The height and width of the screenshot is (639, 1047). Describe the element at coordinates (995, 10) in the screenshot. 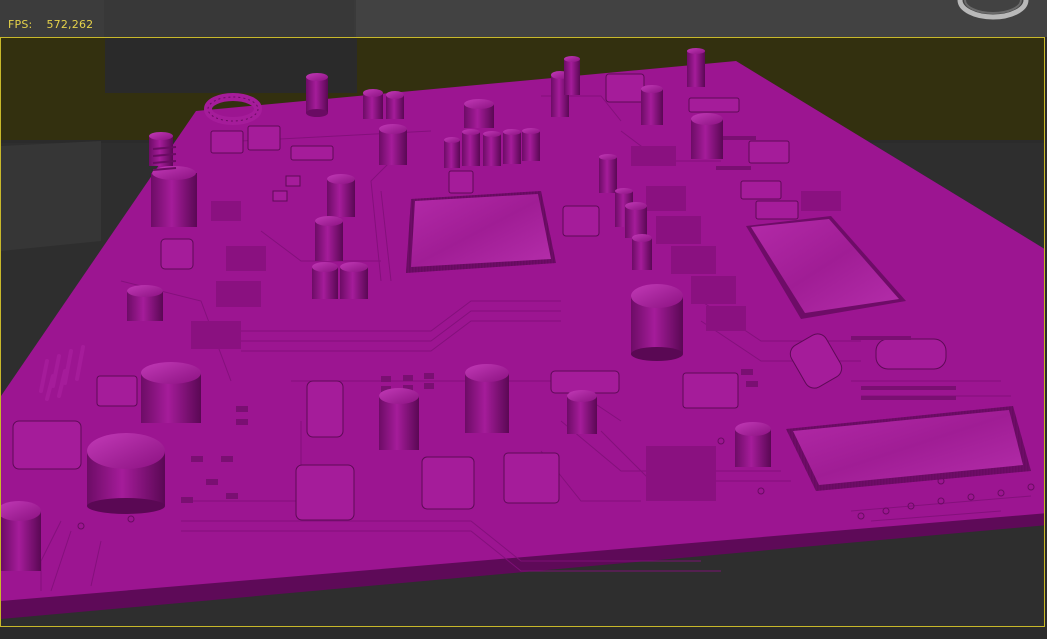

I see `viewcube-icon` at that location.